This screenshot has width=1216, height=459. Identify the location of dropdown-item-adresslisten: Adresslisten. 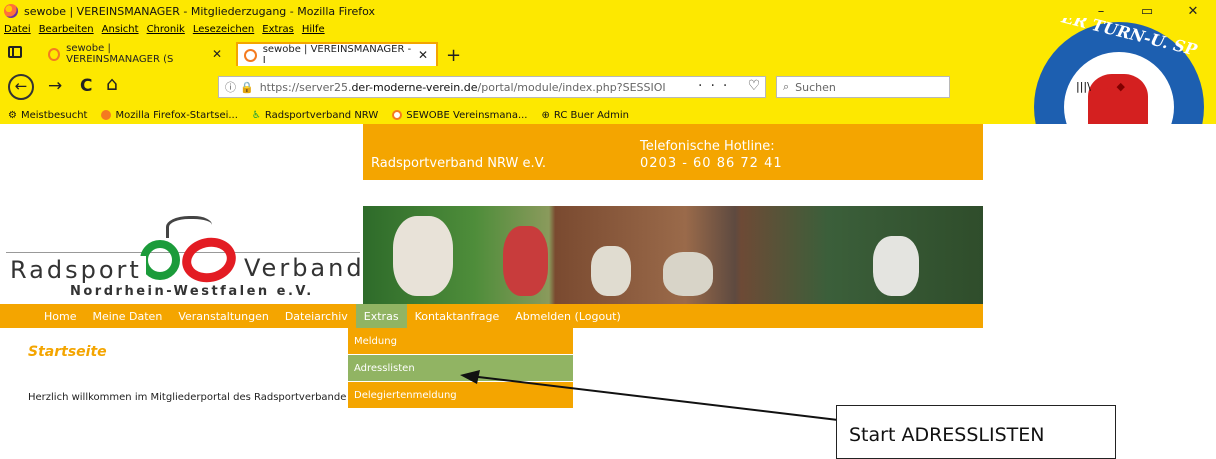
(460, 368).